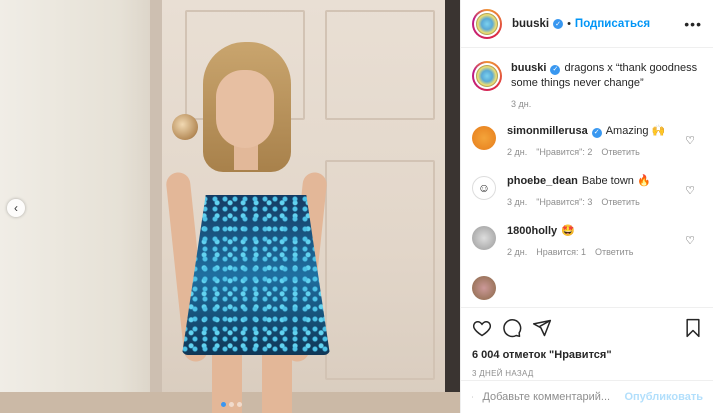 The width and height of the screenshot is (713, 413). Describe the element at coordinates (530, 24) in the screenshot. I see `post-username: buuski` at that location.